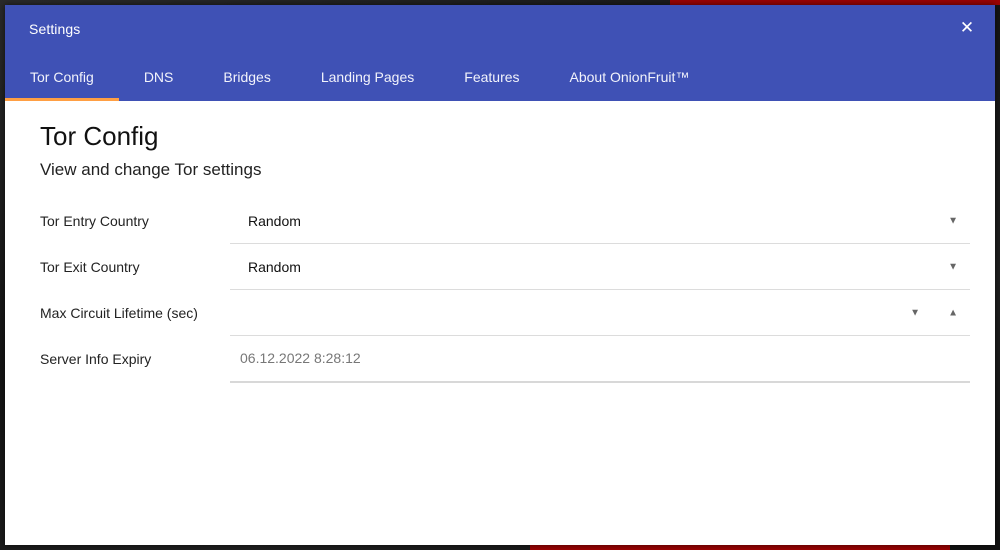 The height and width of the screenshot is (550, 1000). Describe the element at coordinates (300, 358) in the screenshot. I see `server-info-expiry-value: 06.12.2022 8:28:12` at that location.